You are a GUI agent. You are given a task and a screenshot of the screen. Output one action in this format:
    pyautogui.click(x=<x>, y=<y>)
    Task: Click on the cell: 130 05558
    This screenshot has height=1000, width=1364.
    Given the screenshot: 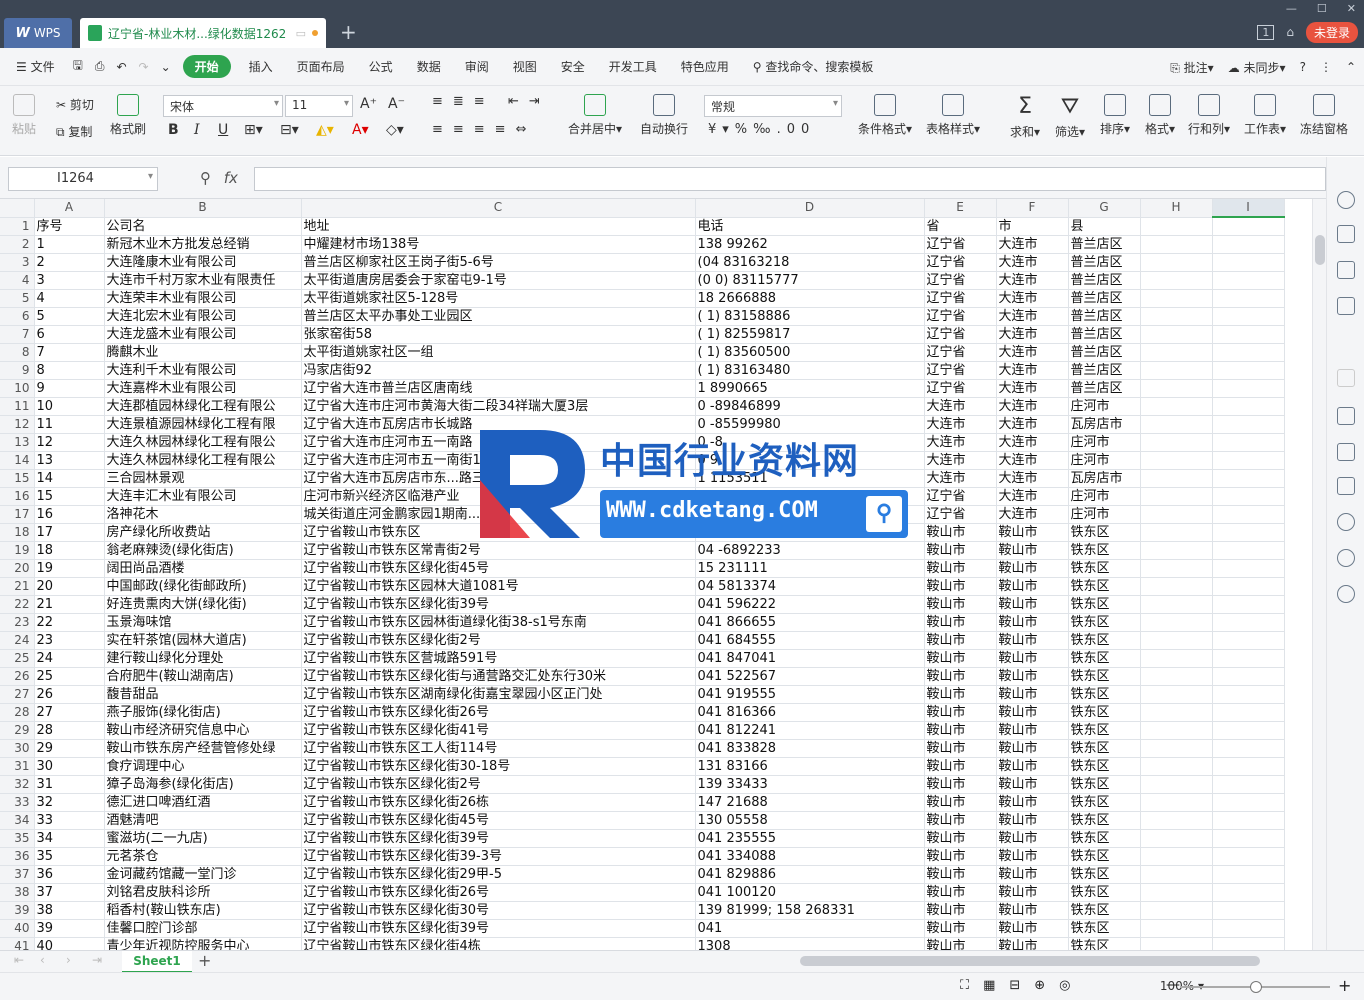 What is the action you would take?
    pyautogui.click(x=810, y=820)
    